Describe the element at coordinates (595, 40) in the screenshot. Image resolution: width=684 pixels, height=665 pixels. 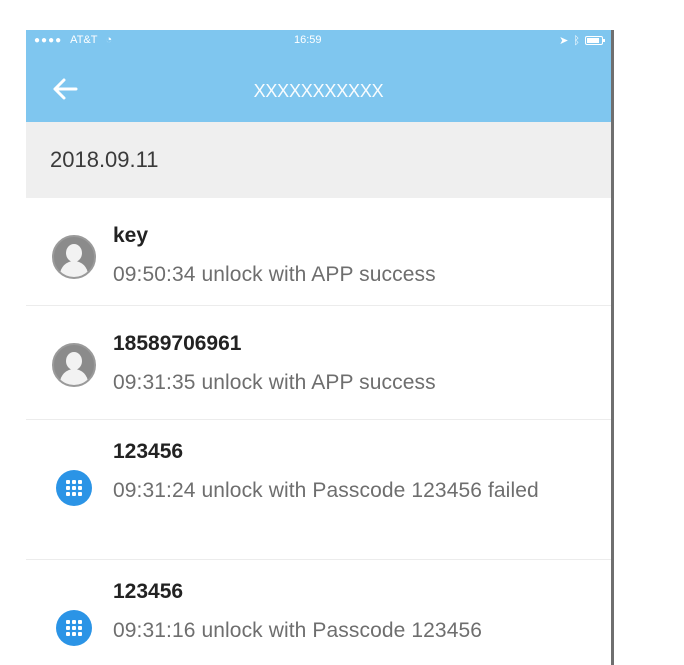
I see `battery-icon` at that location.